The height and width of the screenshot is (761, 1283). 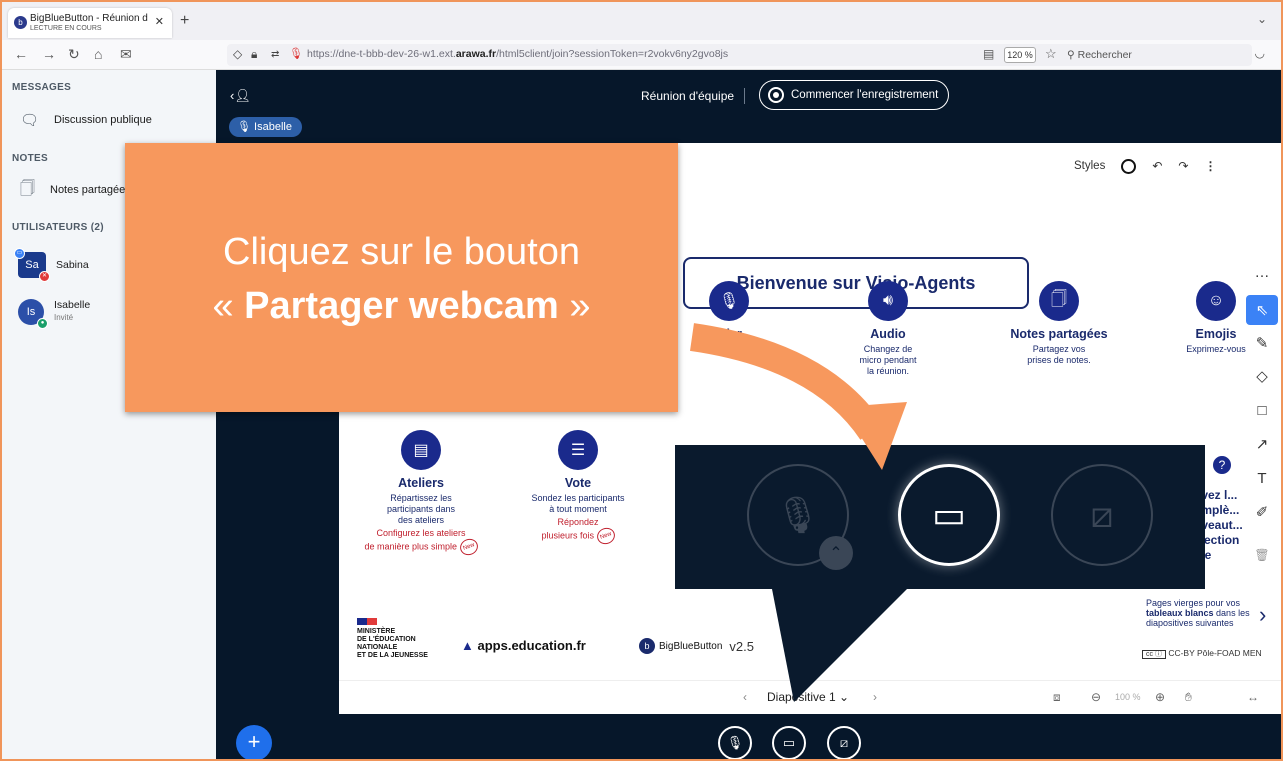 What do you see at coordinates (89, 18) in the screenshot?
I see `tab-title: BigBlueButton - Réunion d'équip` at bounding box center [89, 18].